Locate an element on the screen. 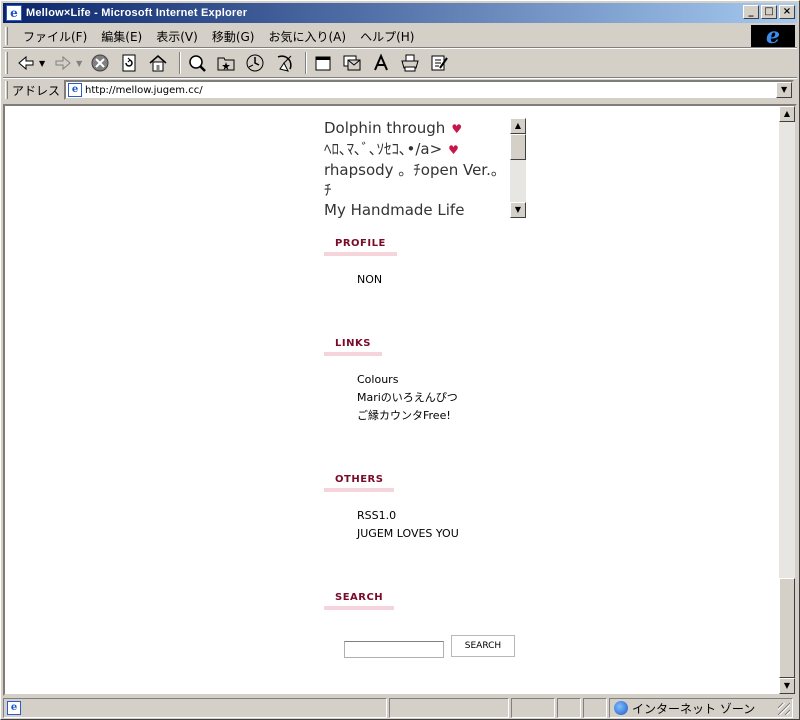 This screenshot has width=800, height=720. list-item: Dolphin through ♥ is located at coordinates (416, 128).